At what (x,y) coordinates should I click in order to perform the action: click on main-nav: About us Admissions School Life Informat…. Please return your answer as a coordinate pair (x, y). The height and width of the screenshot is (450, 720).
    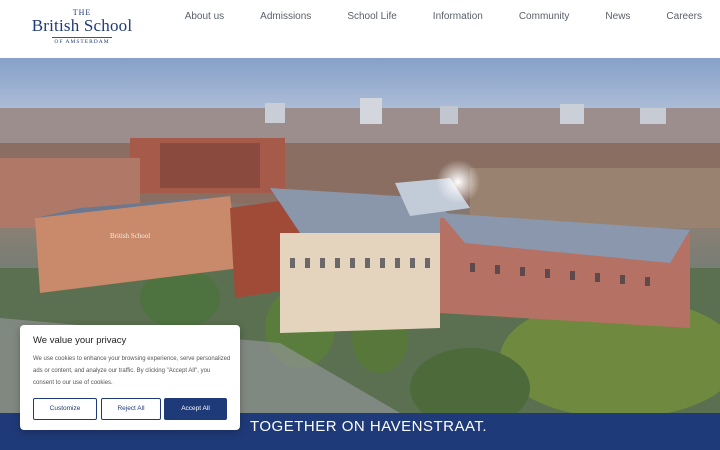
    Looking at the image, I should click on (425, 16).